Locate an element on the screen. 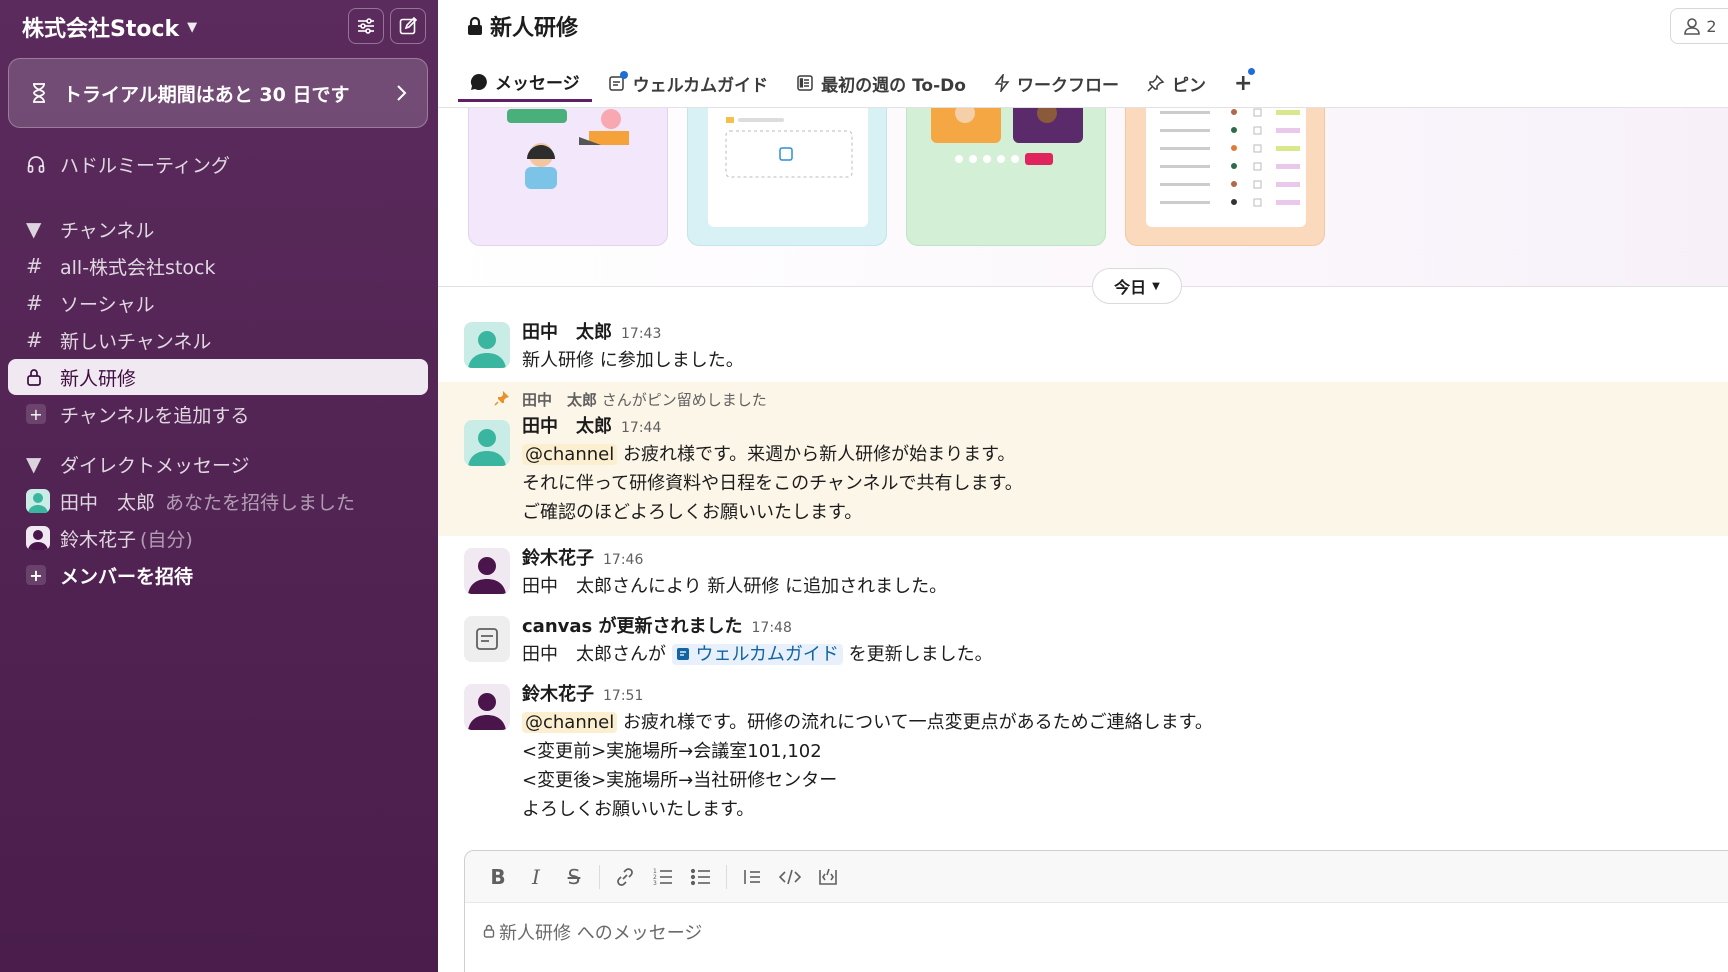  message-text: <変更後>実施場所→当社研修センター is located at coordinates (680, 780).